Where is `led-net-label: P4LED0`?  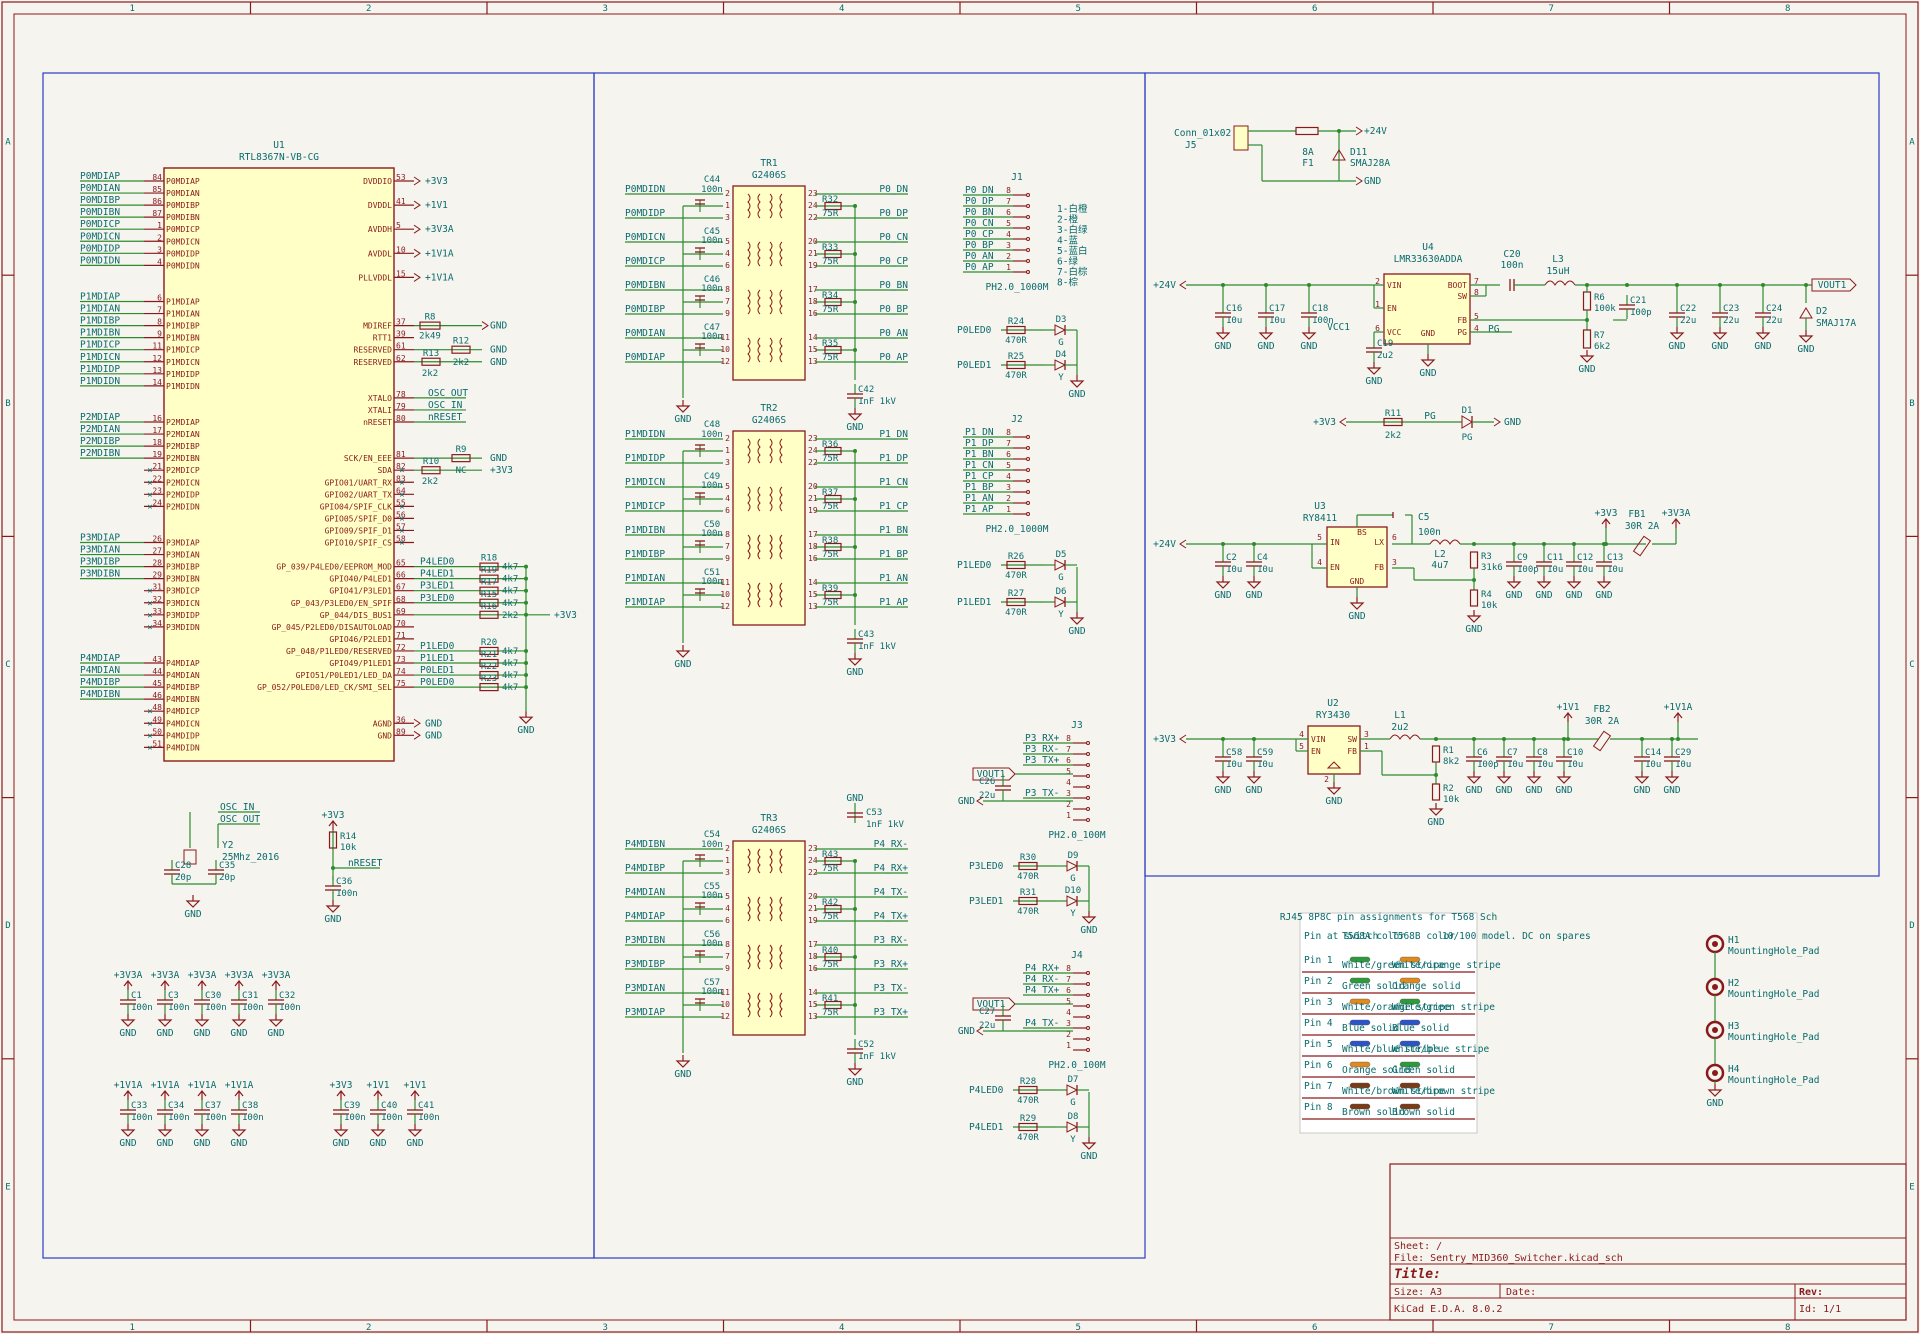
led-net-label: P4LED0 is located at coordinates (437, 562).